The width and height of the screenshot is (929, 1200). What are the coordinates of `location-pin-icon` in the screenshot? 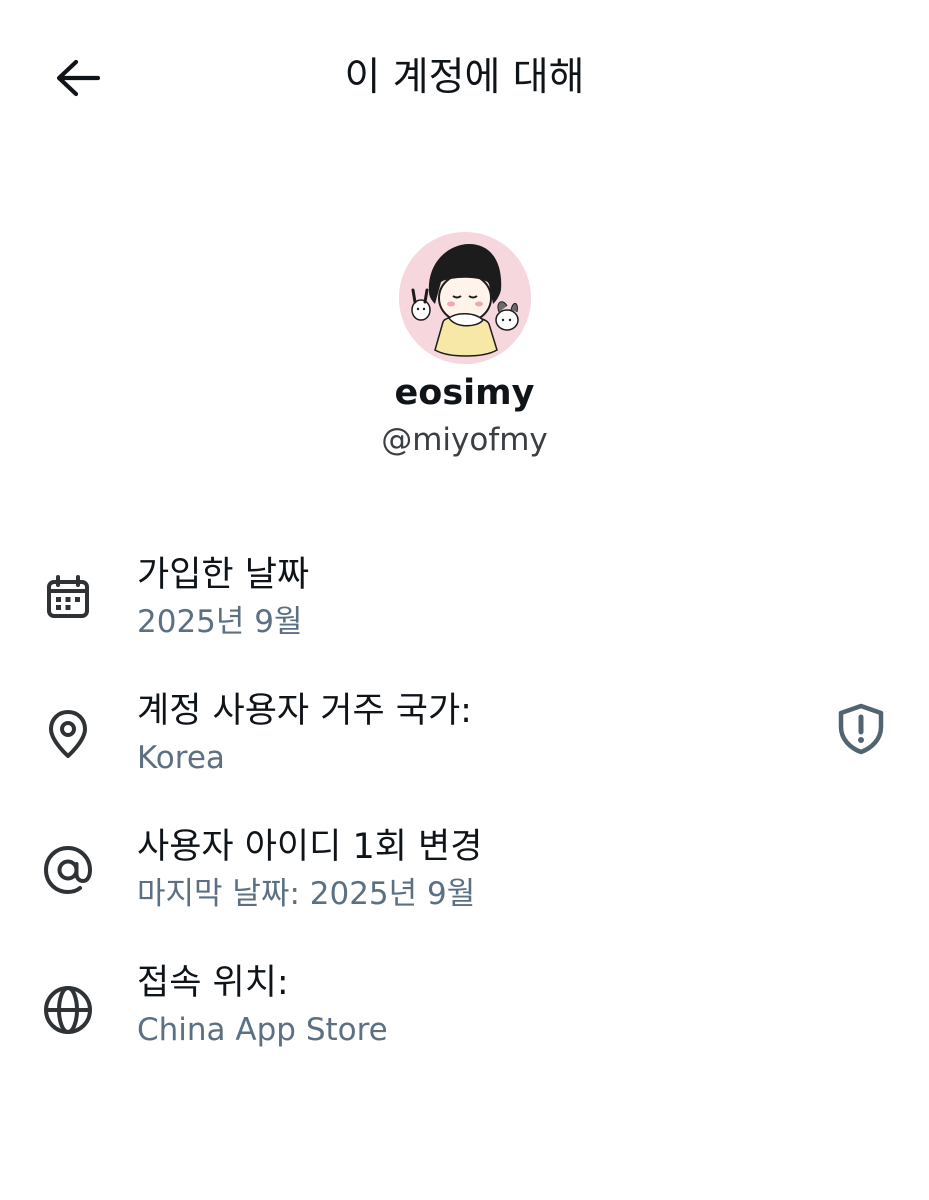 It's located at (68, 734).